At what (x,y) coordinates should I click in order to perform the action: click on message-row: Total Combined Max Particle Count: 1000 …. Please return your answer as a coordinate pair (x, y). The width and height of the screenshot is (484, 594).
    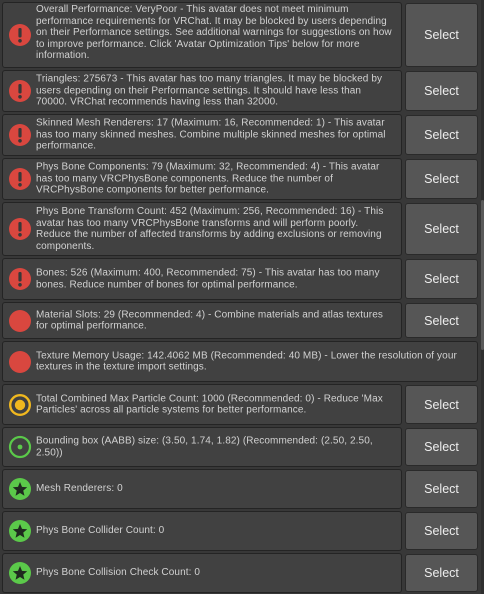
    Looking at the image, I should click on (242, 404).